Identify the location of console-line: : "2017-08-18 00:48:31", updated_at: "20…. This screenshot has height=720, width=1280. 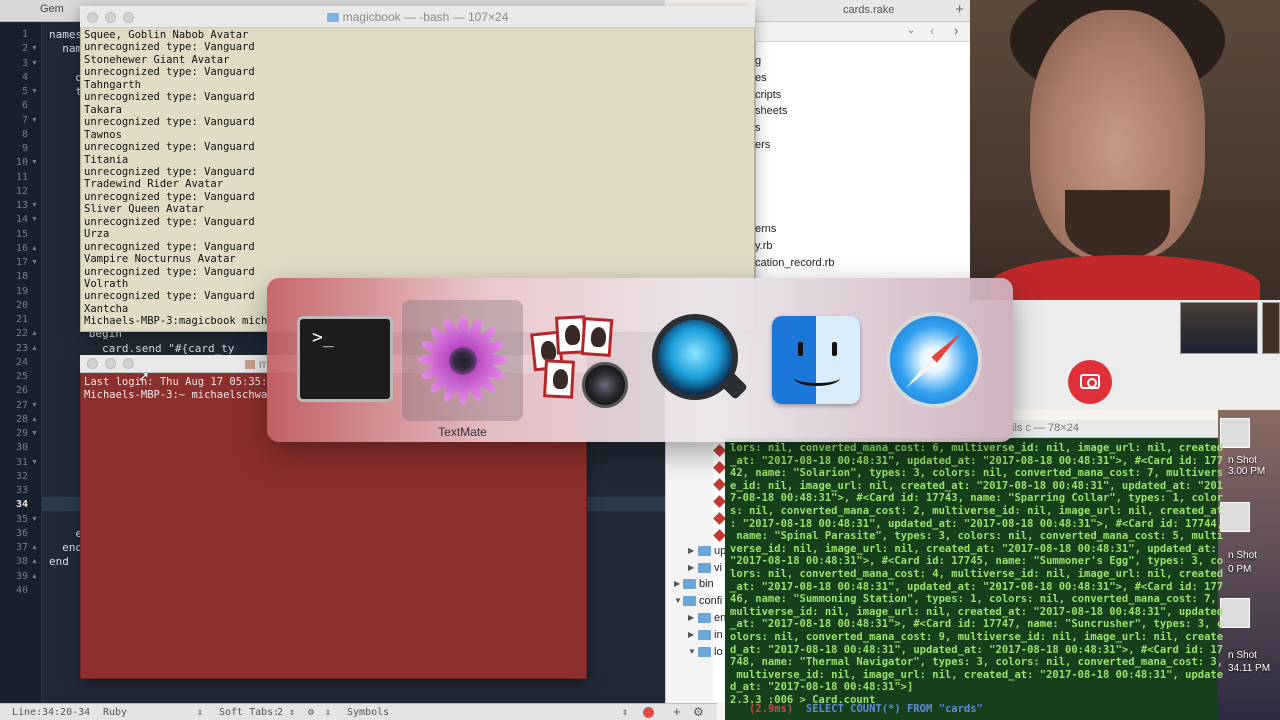
(977, 523).